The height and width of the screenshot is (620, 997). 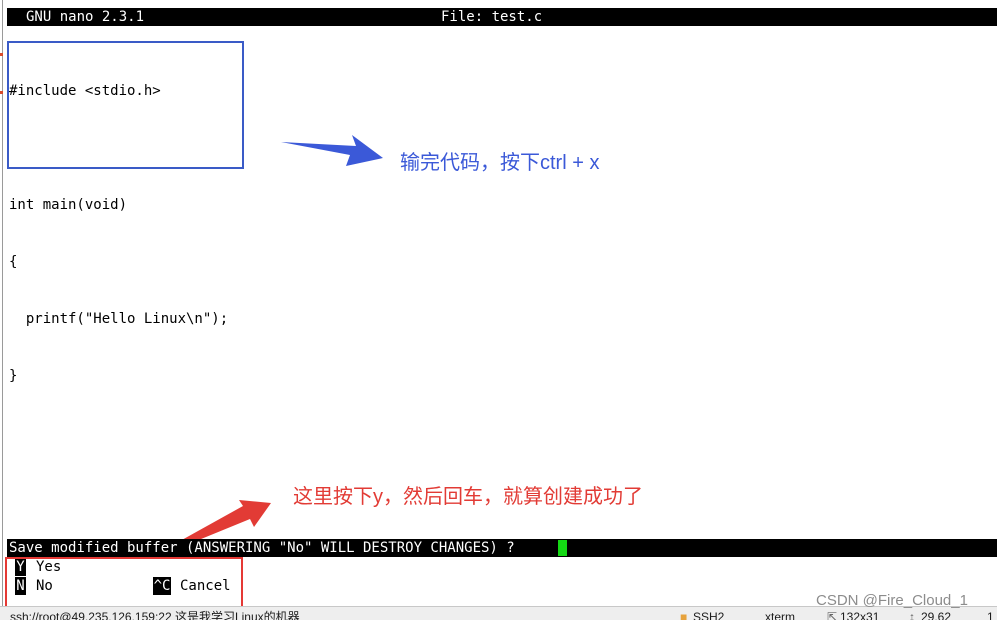 What do you see at coordinates (684, 615) in the screenshot?
I see `lock-icon: ■` at bounding box center [684, 615].